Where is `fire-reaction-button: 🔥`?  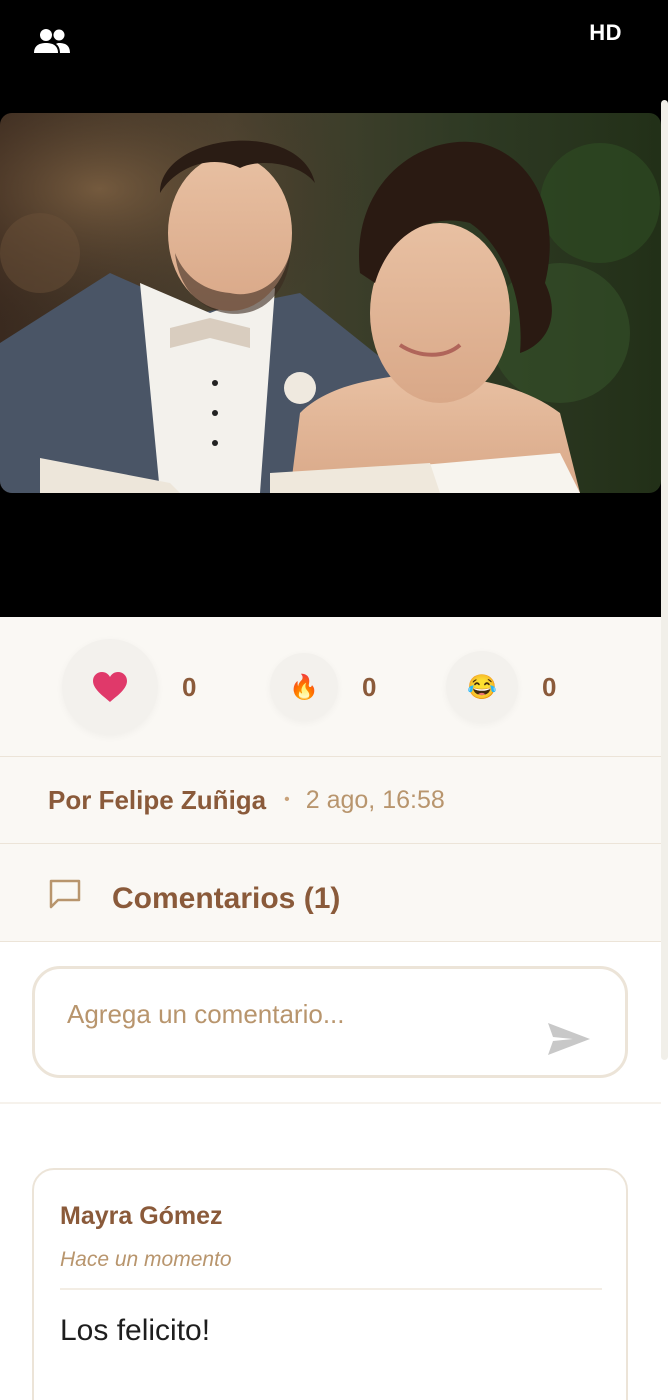 fire-reaction-button: 🔥 is located at coordinates (304, 687).